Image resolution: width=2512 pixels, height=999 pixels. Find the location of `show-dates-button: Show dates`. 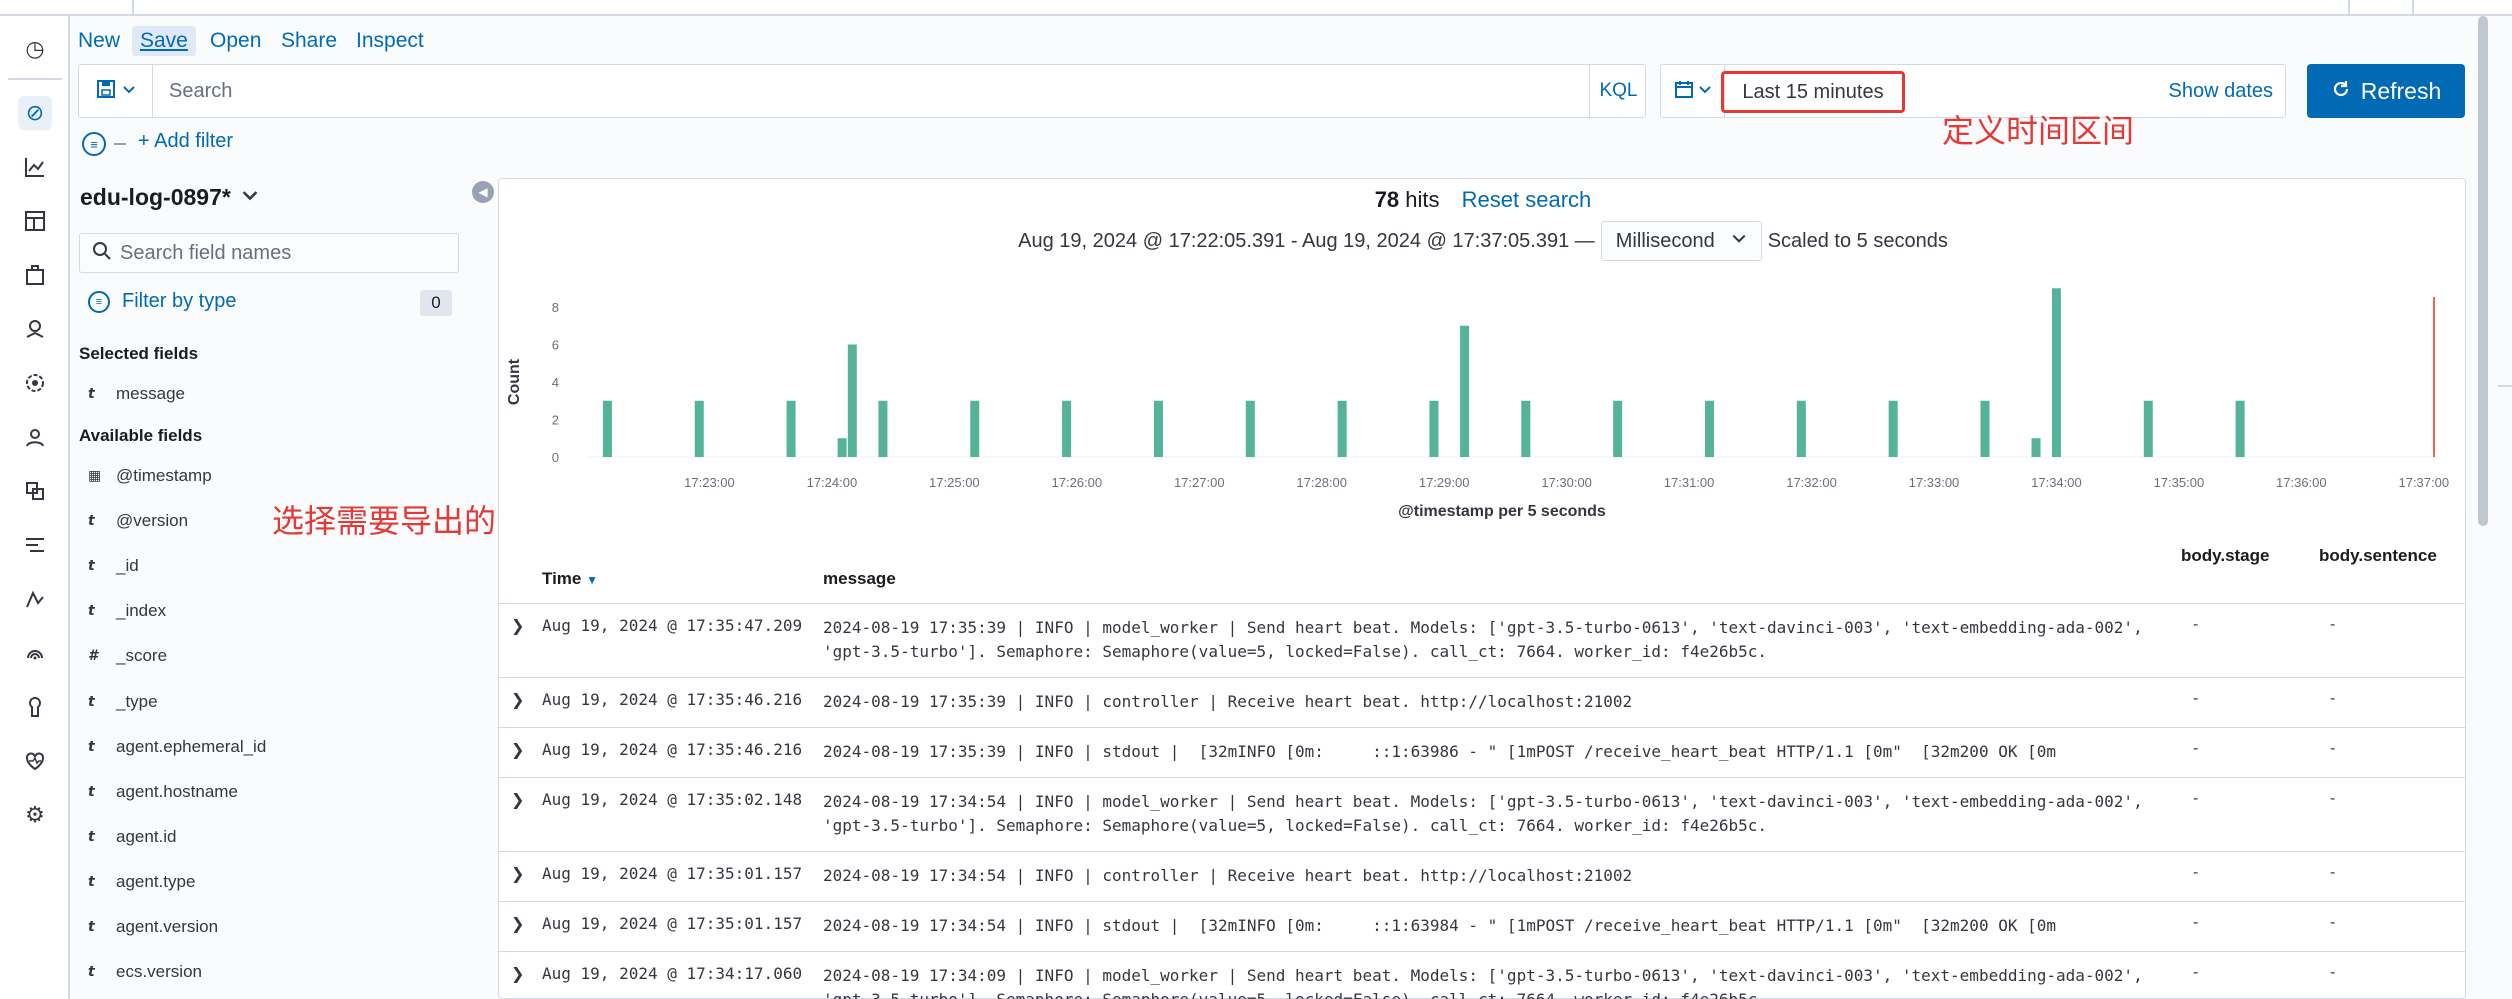

show-dates-button: Show dates is located at coordinates (2220, 91).